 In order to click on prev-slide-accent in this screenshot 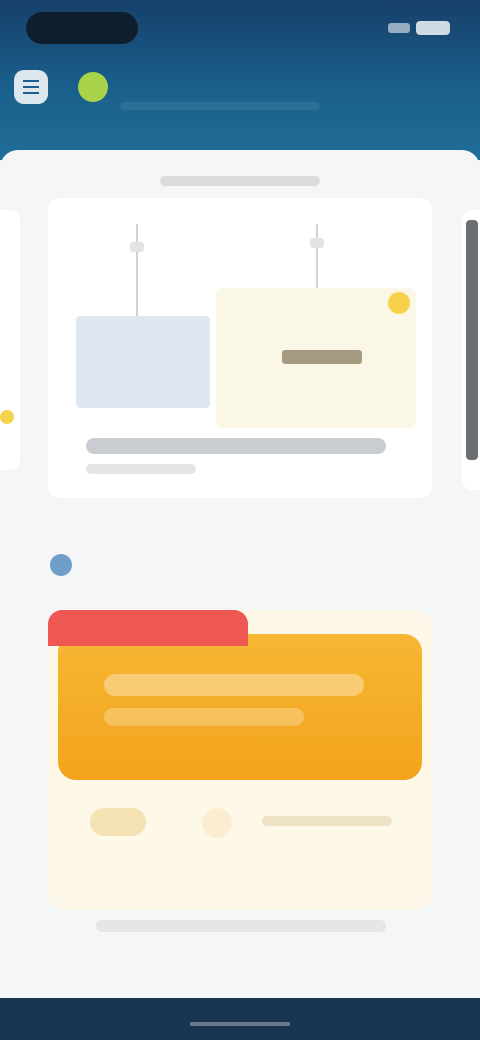, I will do `click(7, 417)`.